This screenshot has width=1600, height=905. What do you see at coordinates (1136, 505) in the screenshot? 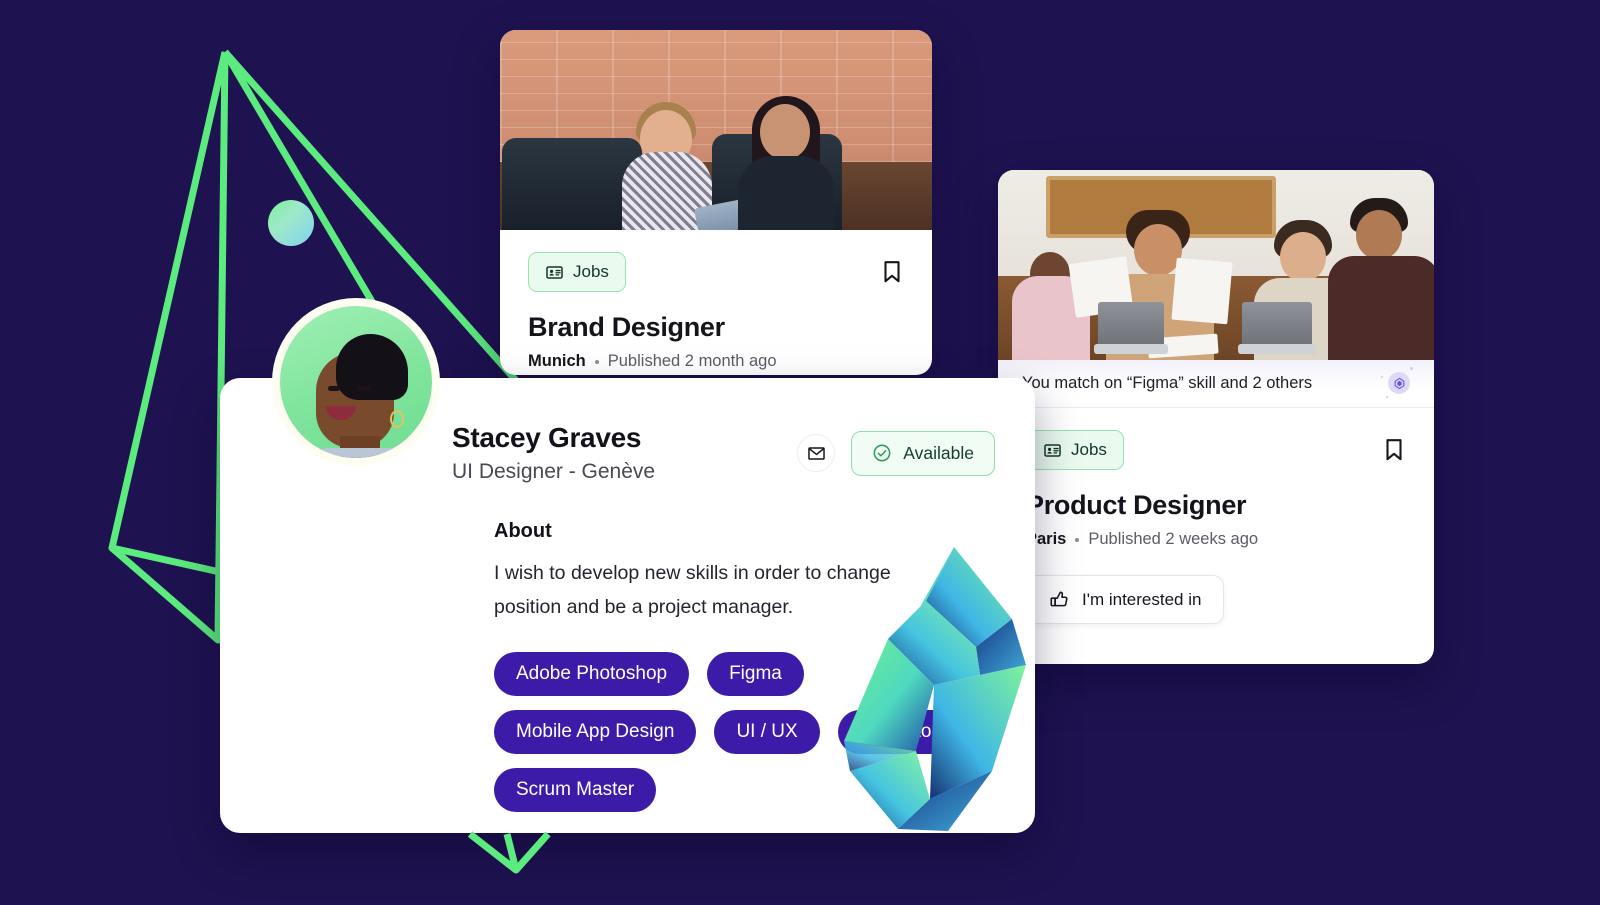
I see `job-title: Product Designer` at bounding box center [1136, 505].